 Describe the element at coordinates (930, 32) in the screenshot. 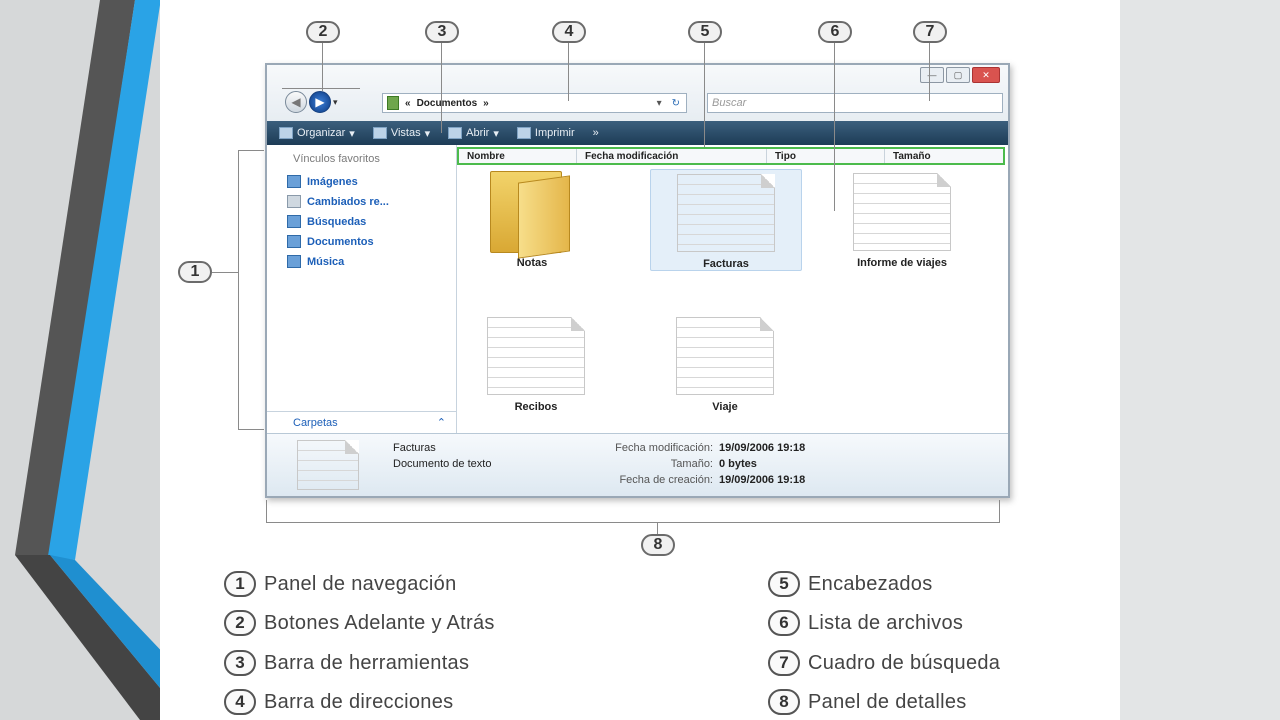

I see `callout-7: 7` at that location.